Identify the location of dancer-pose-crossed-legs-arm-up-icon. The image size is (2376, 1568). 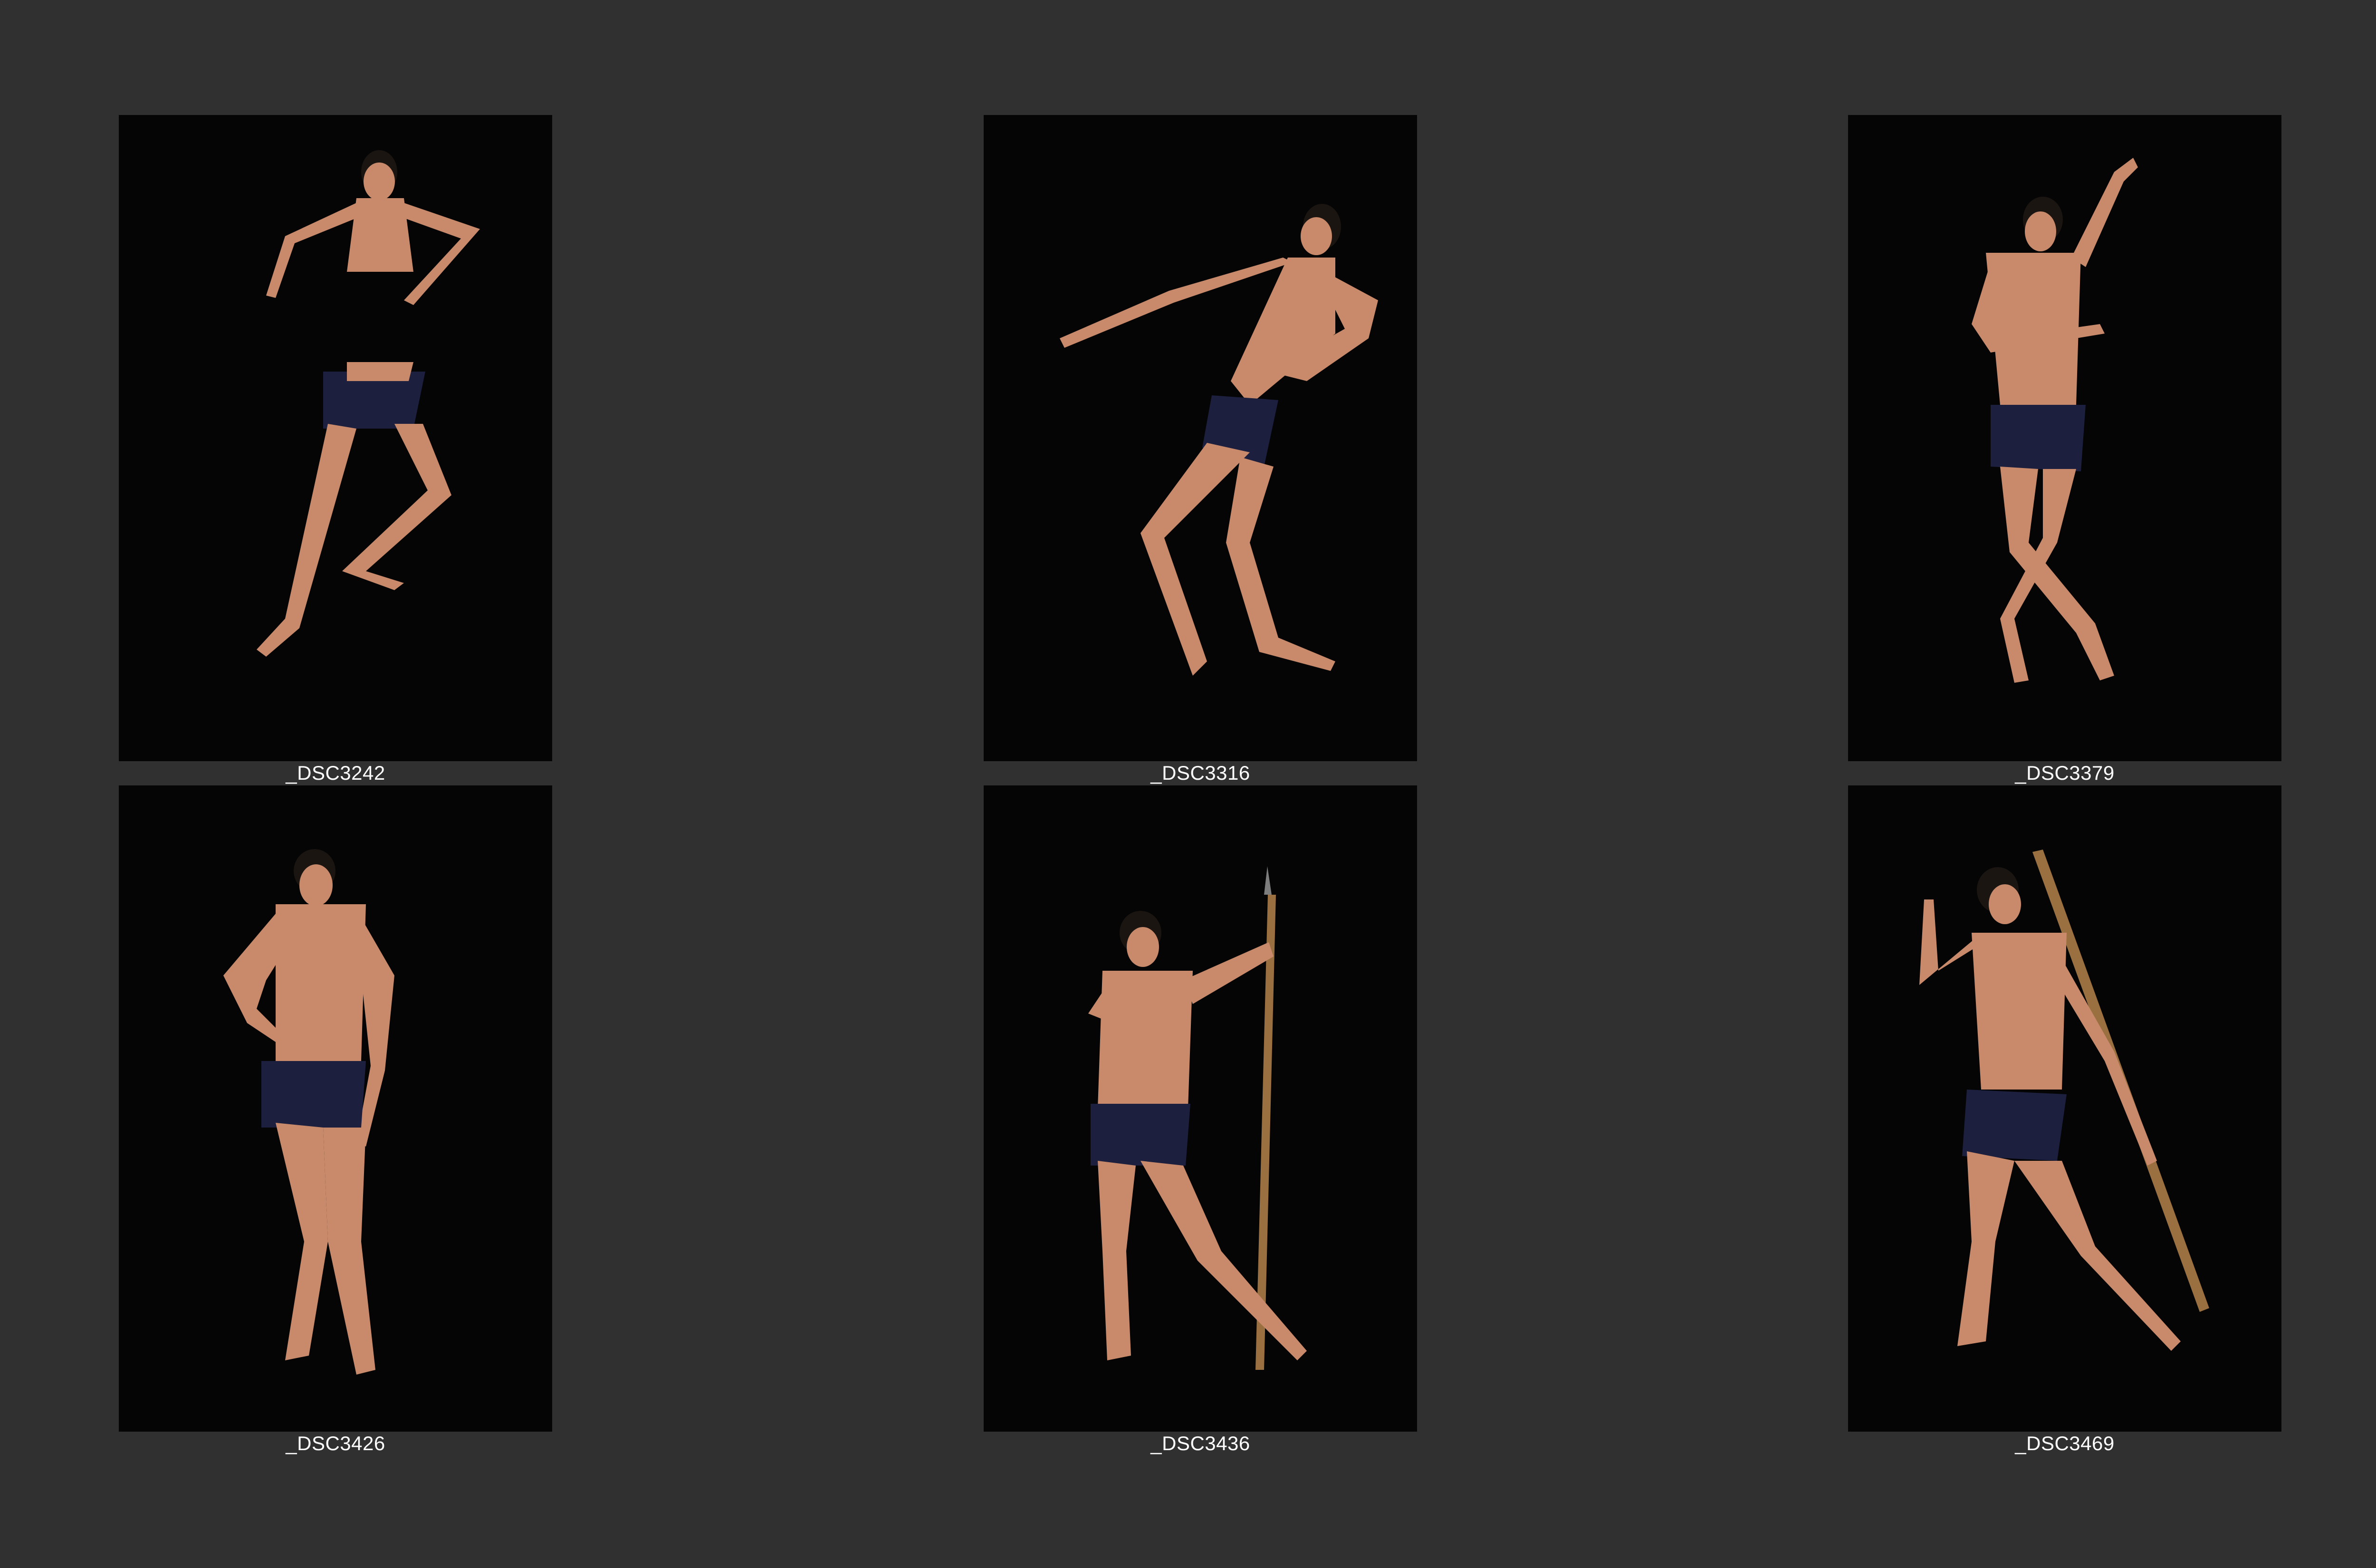
(2064, 438).